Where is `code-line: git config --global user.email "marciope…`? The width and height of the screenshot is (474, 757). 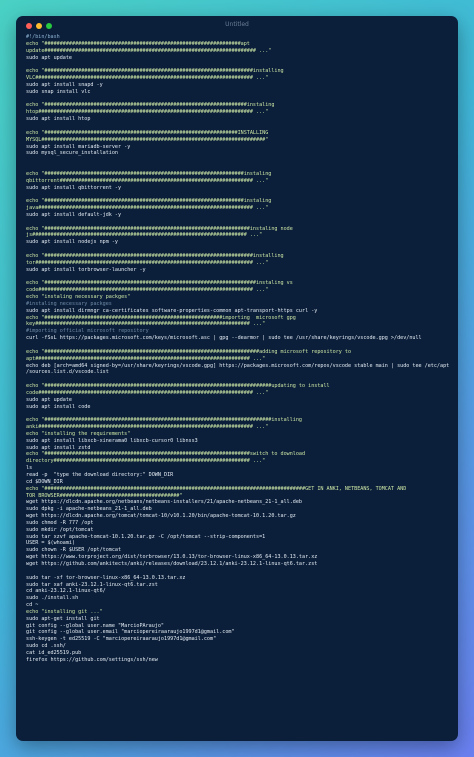
code-line: git config --global user.email "marciope… is located at coordinates (130, 632).